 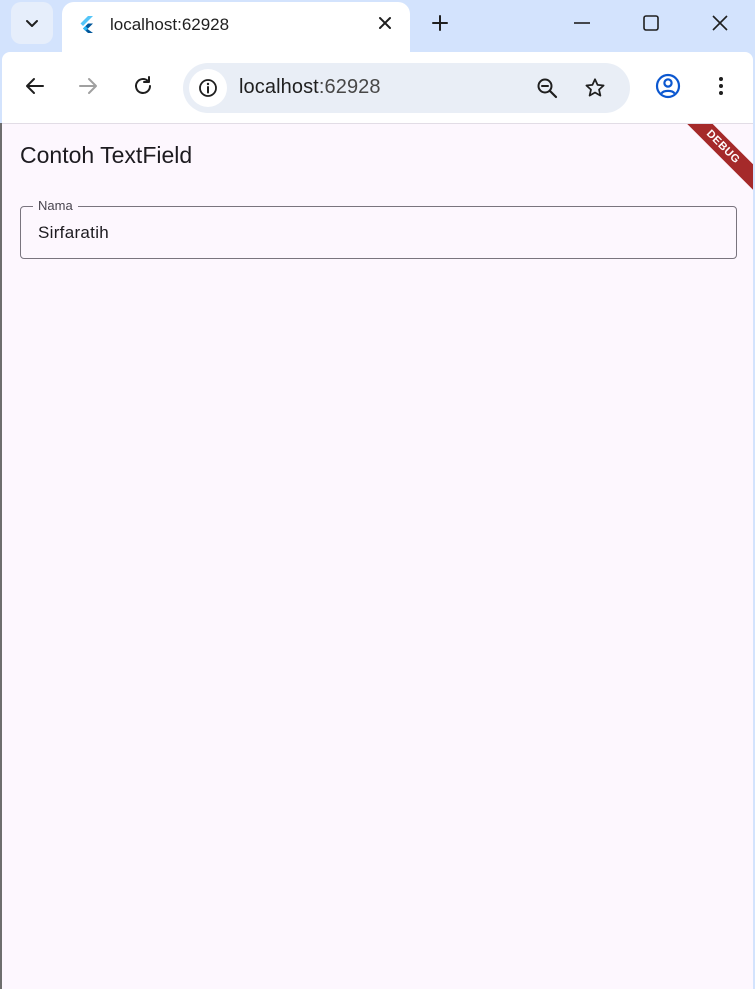 I want to click on flutter-logo-icon, so click(x=86, y=24).